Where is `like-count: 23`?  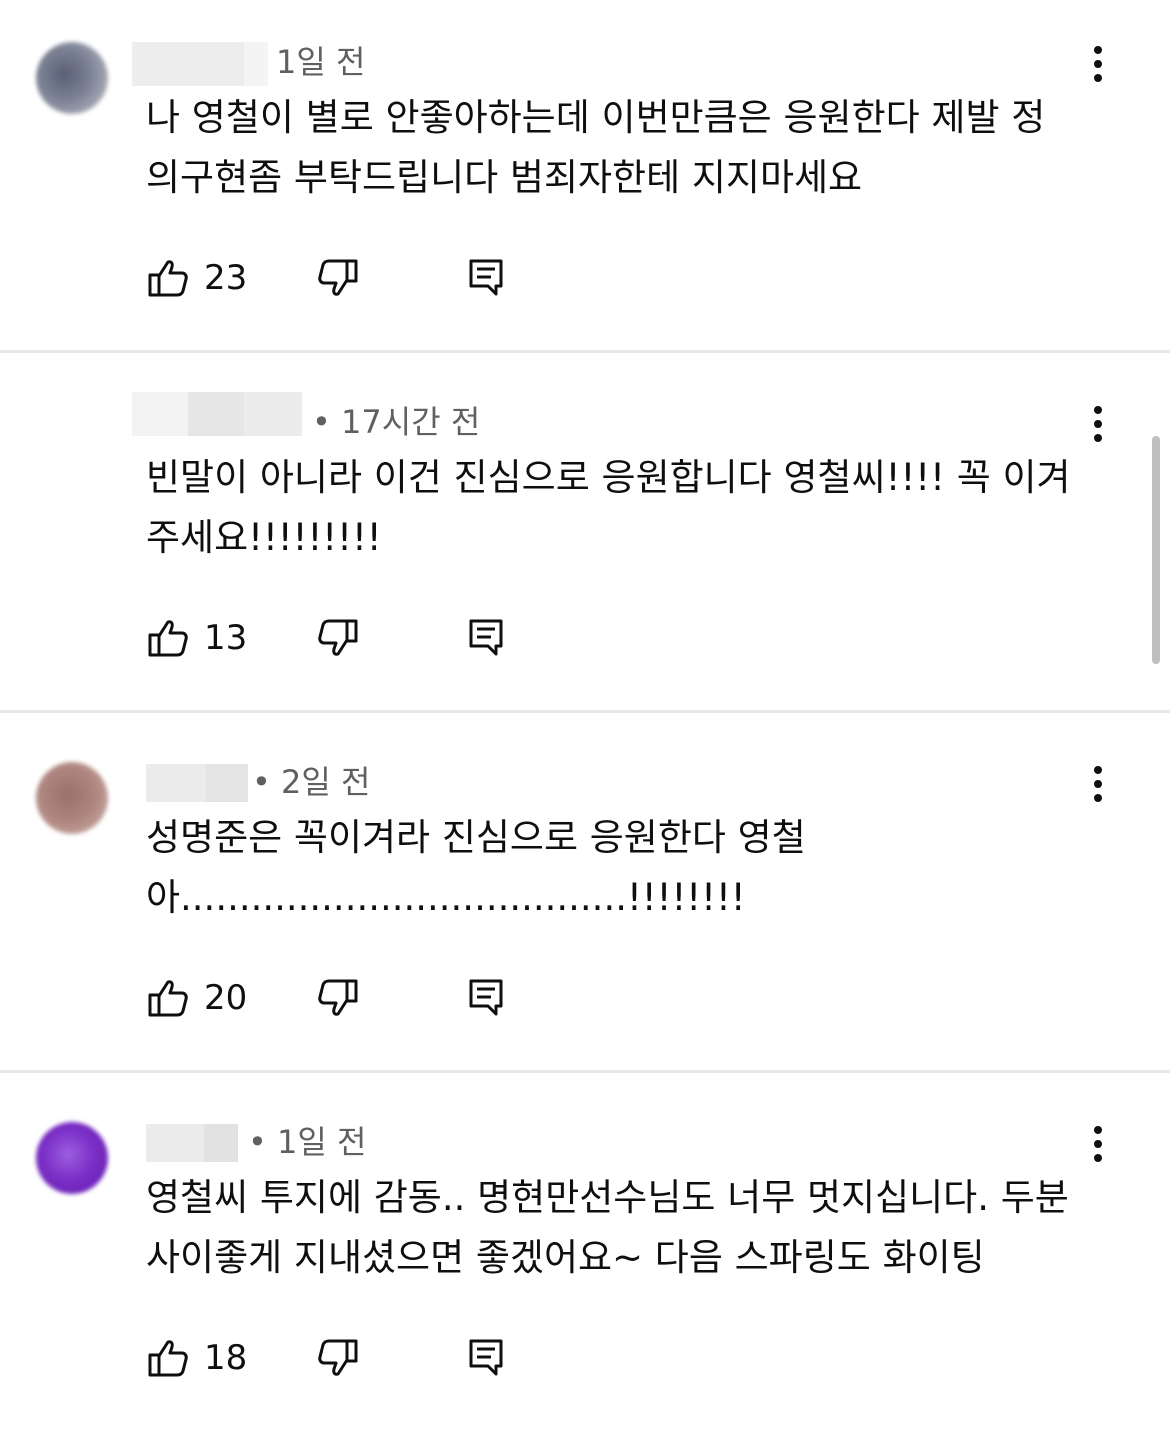 like-count: 23 is located at coordinates (226, 278).